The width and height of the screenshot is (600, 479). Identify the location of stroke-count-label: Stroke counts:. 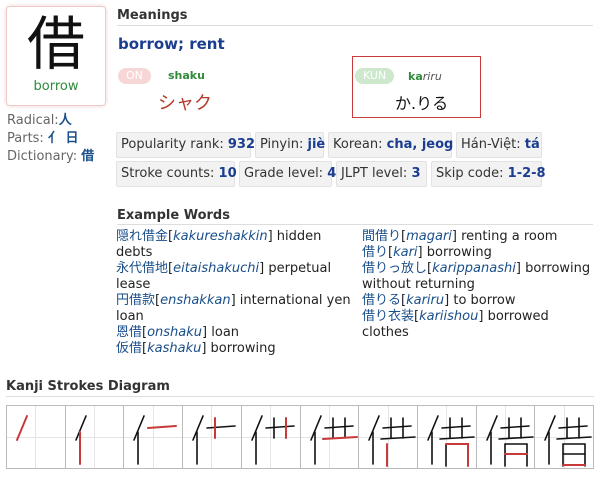
(168, 173).